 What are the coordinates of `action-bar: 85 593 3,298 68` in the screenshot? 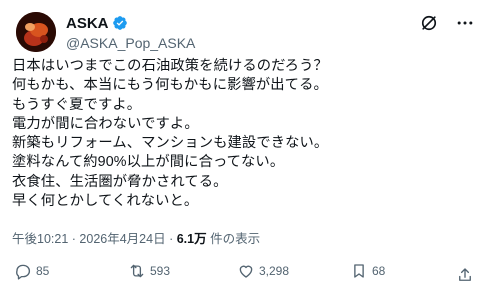 It's located at (243, 276).